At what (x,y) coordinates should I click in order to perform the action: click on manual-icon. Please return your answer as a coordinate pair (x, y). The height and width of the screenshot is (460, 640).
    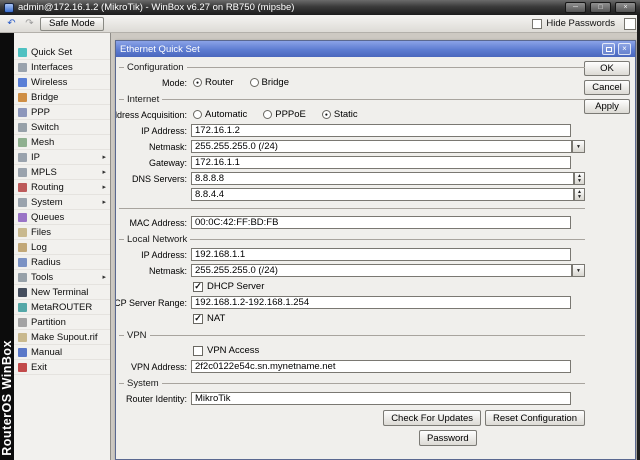
    Looking at the image, I should click on (22, 352).